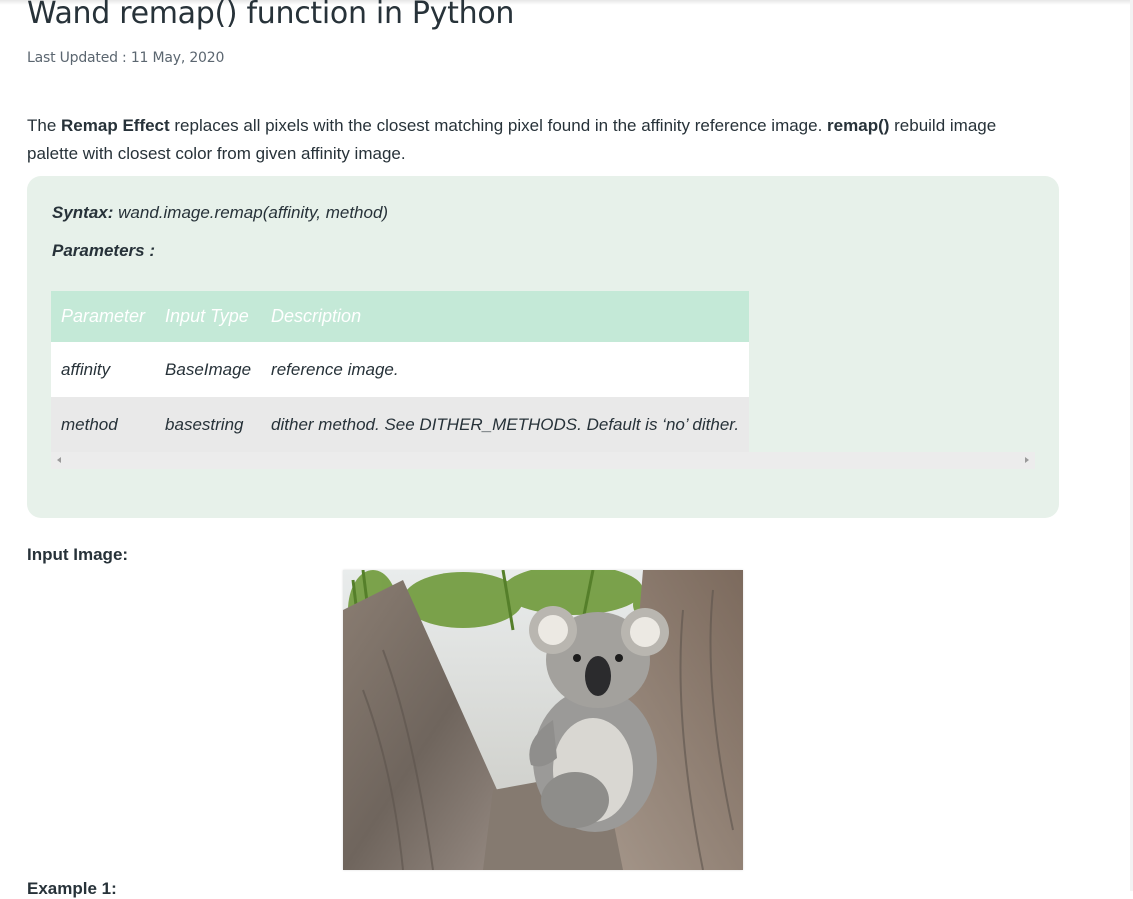 The image size is (1133, 899). Describe the element at coordinates (103, 424) in the screenshot. I see `table-cell: method` at that location.